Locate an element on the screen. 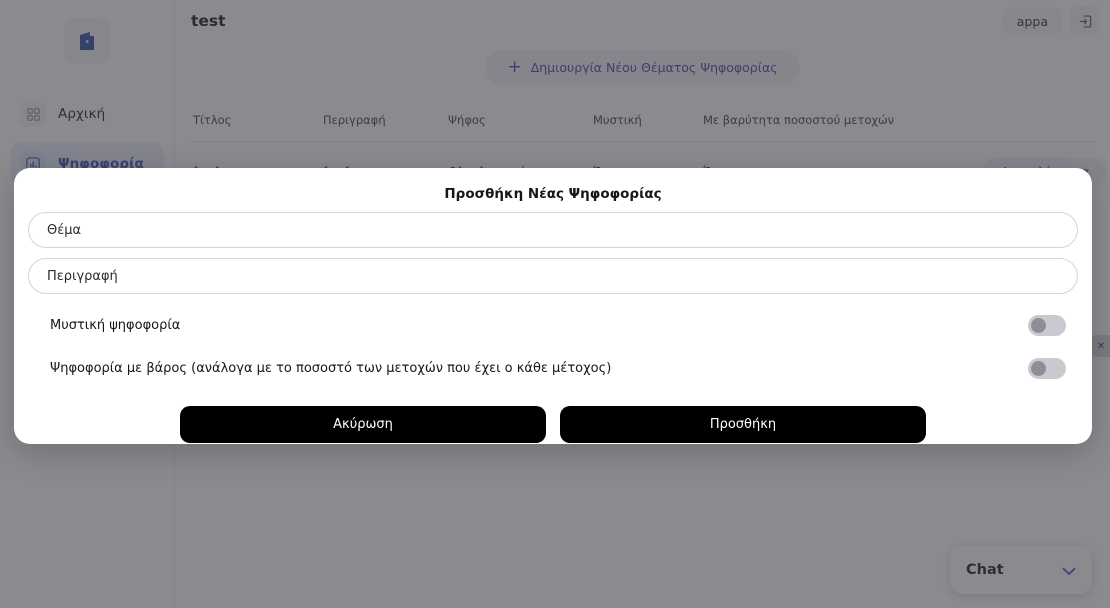 The width and height of the screenshot is (1110, 608). secret-vote-row: Μυστική ψηφοφορία is located at coordinates (553, 325).